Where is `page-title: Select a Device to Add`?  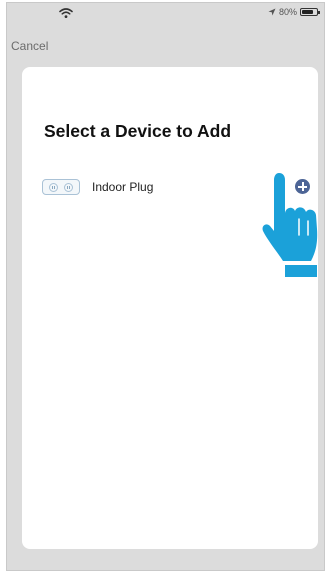
page-title: Select a Device to Add is located at coordinates (138, 131).